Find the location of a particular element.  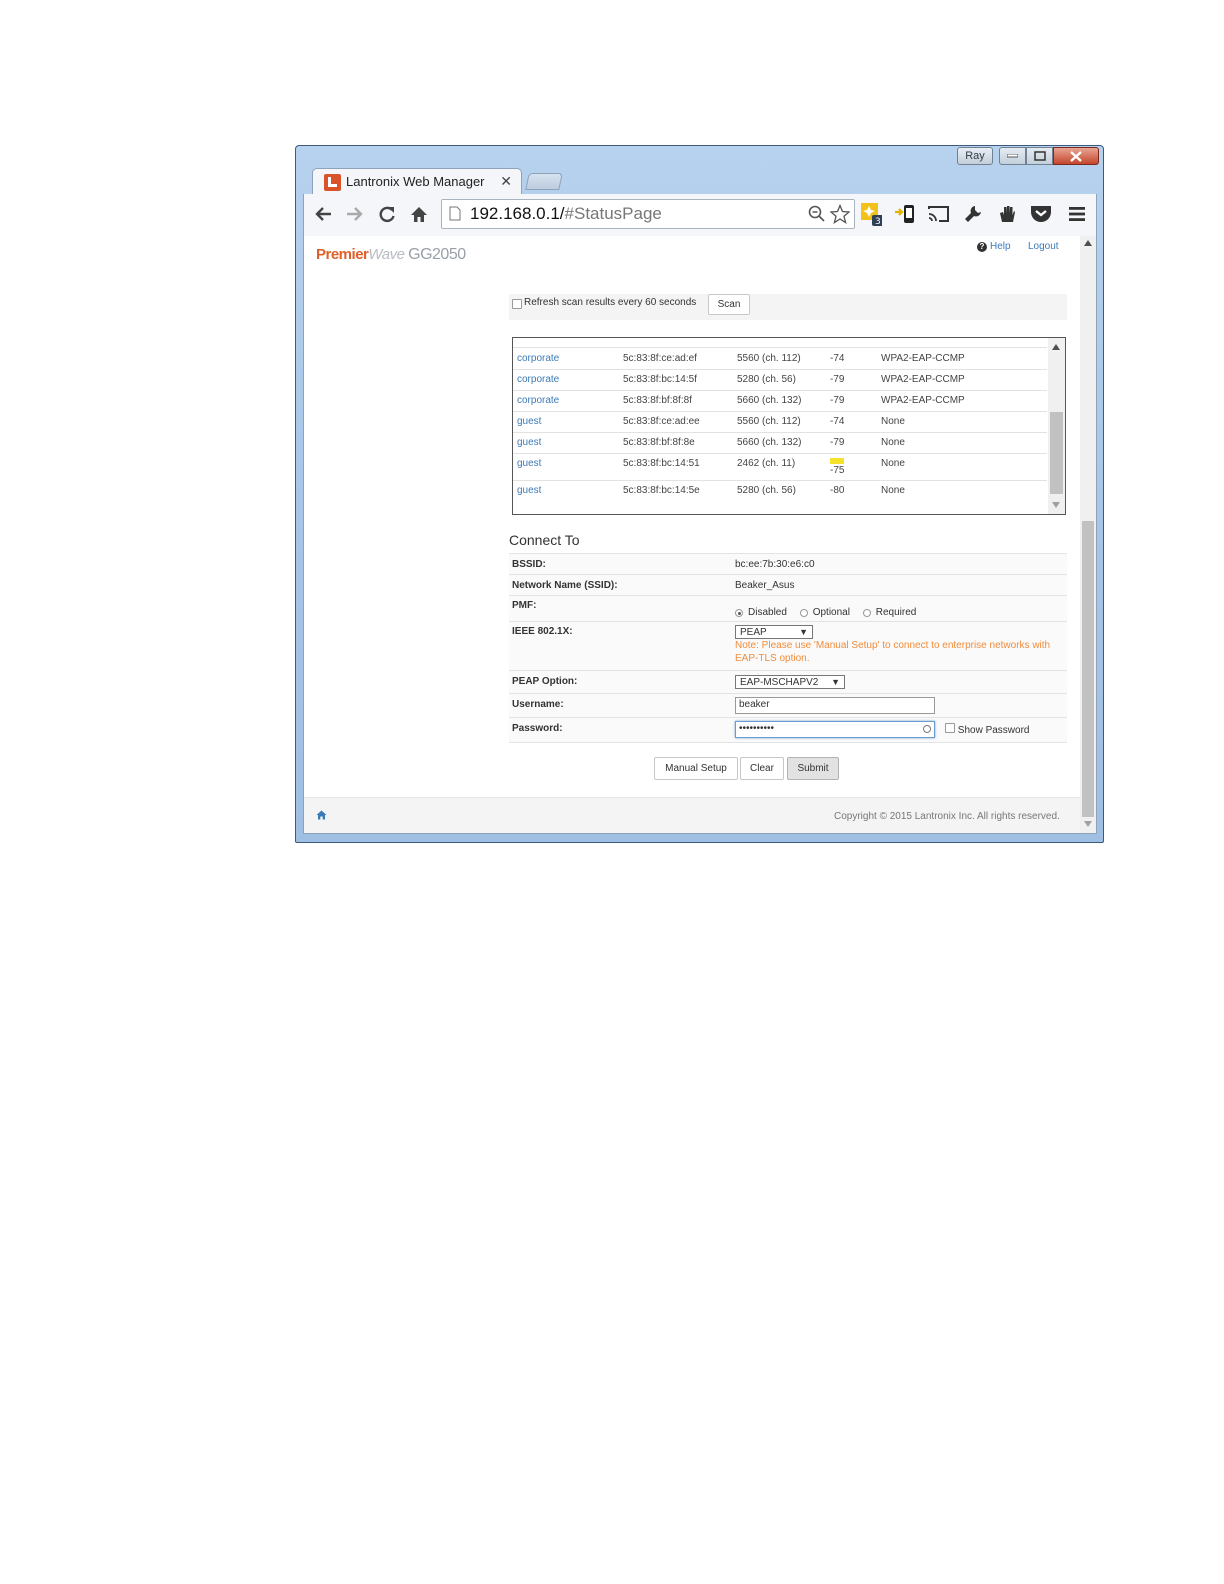

pmf-required-radio is located at coordinates (866, 612).